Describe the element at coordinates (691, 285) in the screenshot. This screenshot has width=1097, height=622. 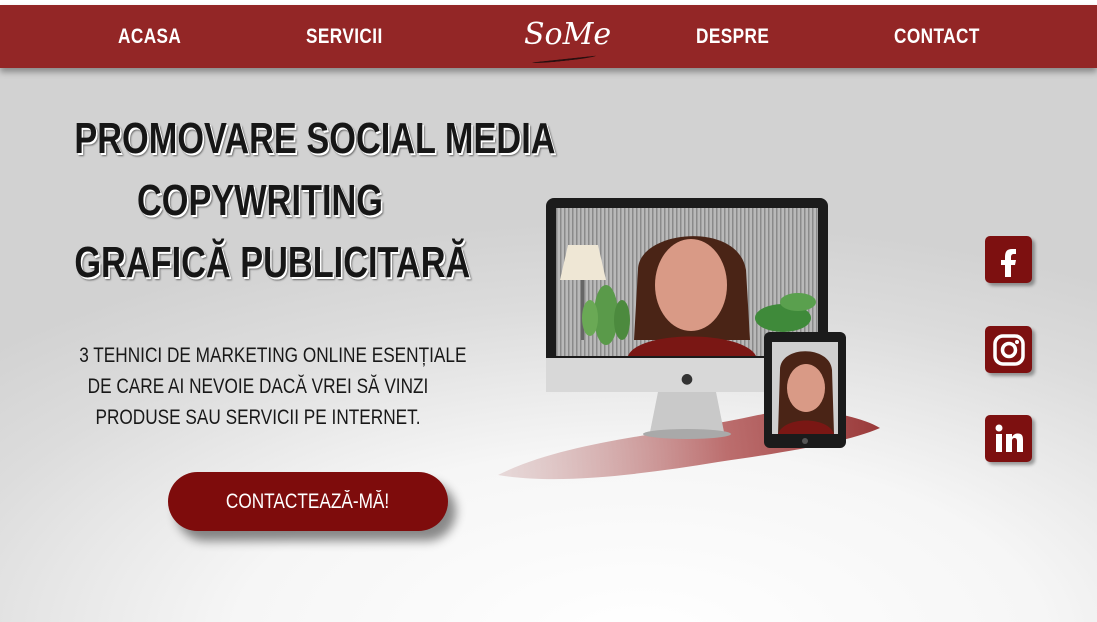
I see `person-face-shape` at that location.